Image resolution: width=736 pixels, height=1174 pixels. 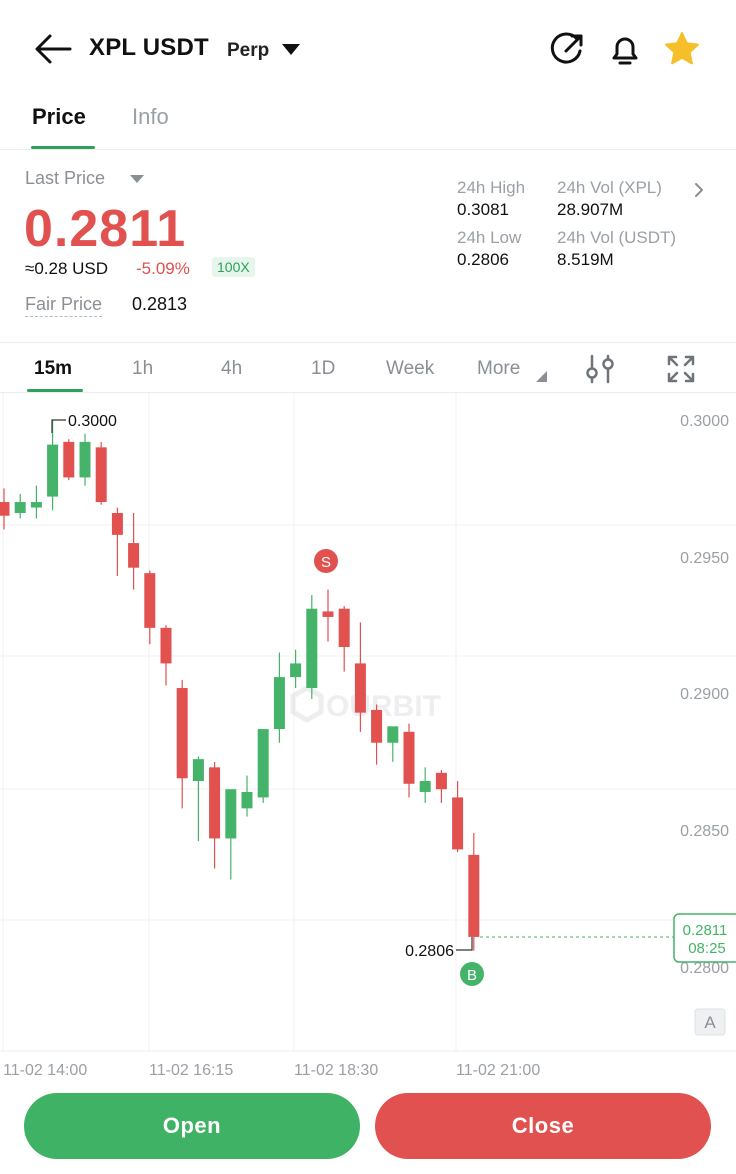 I want to click on timeframe-15m: 15m, so click(x=53, y=369).